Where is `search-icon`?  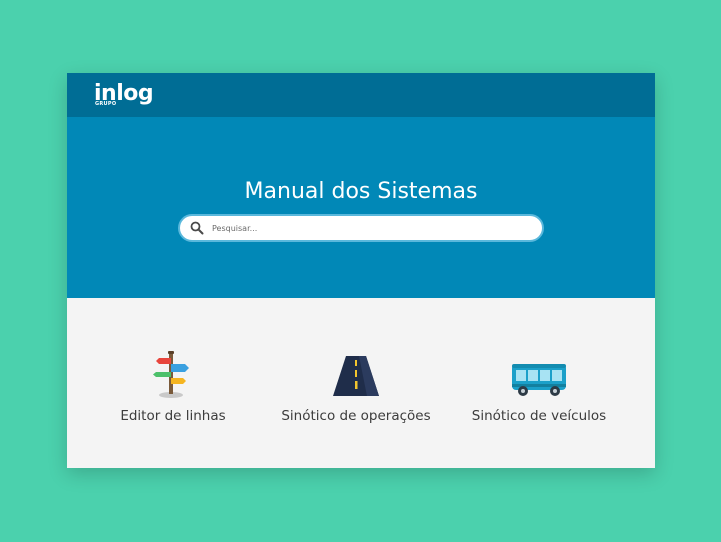 search-icon is located at coordinates (197, 228).